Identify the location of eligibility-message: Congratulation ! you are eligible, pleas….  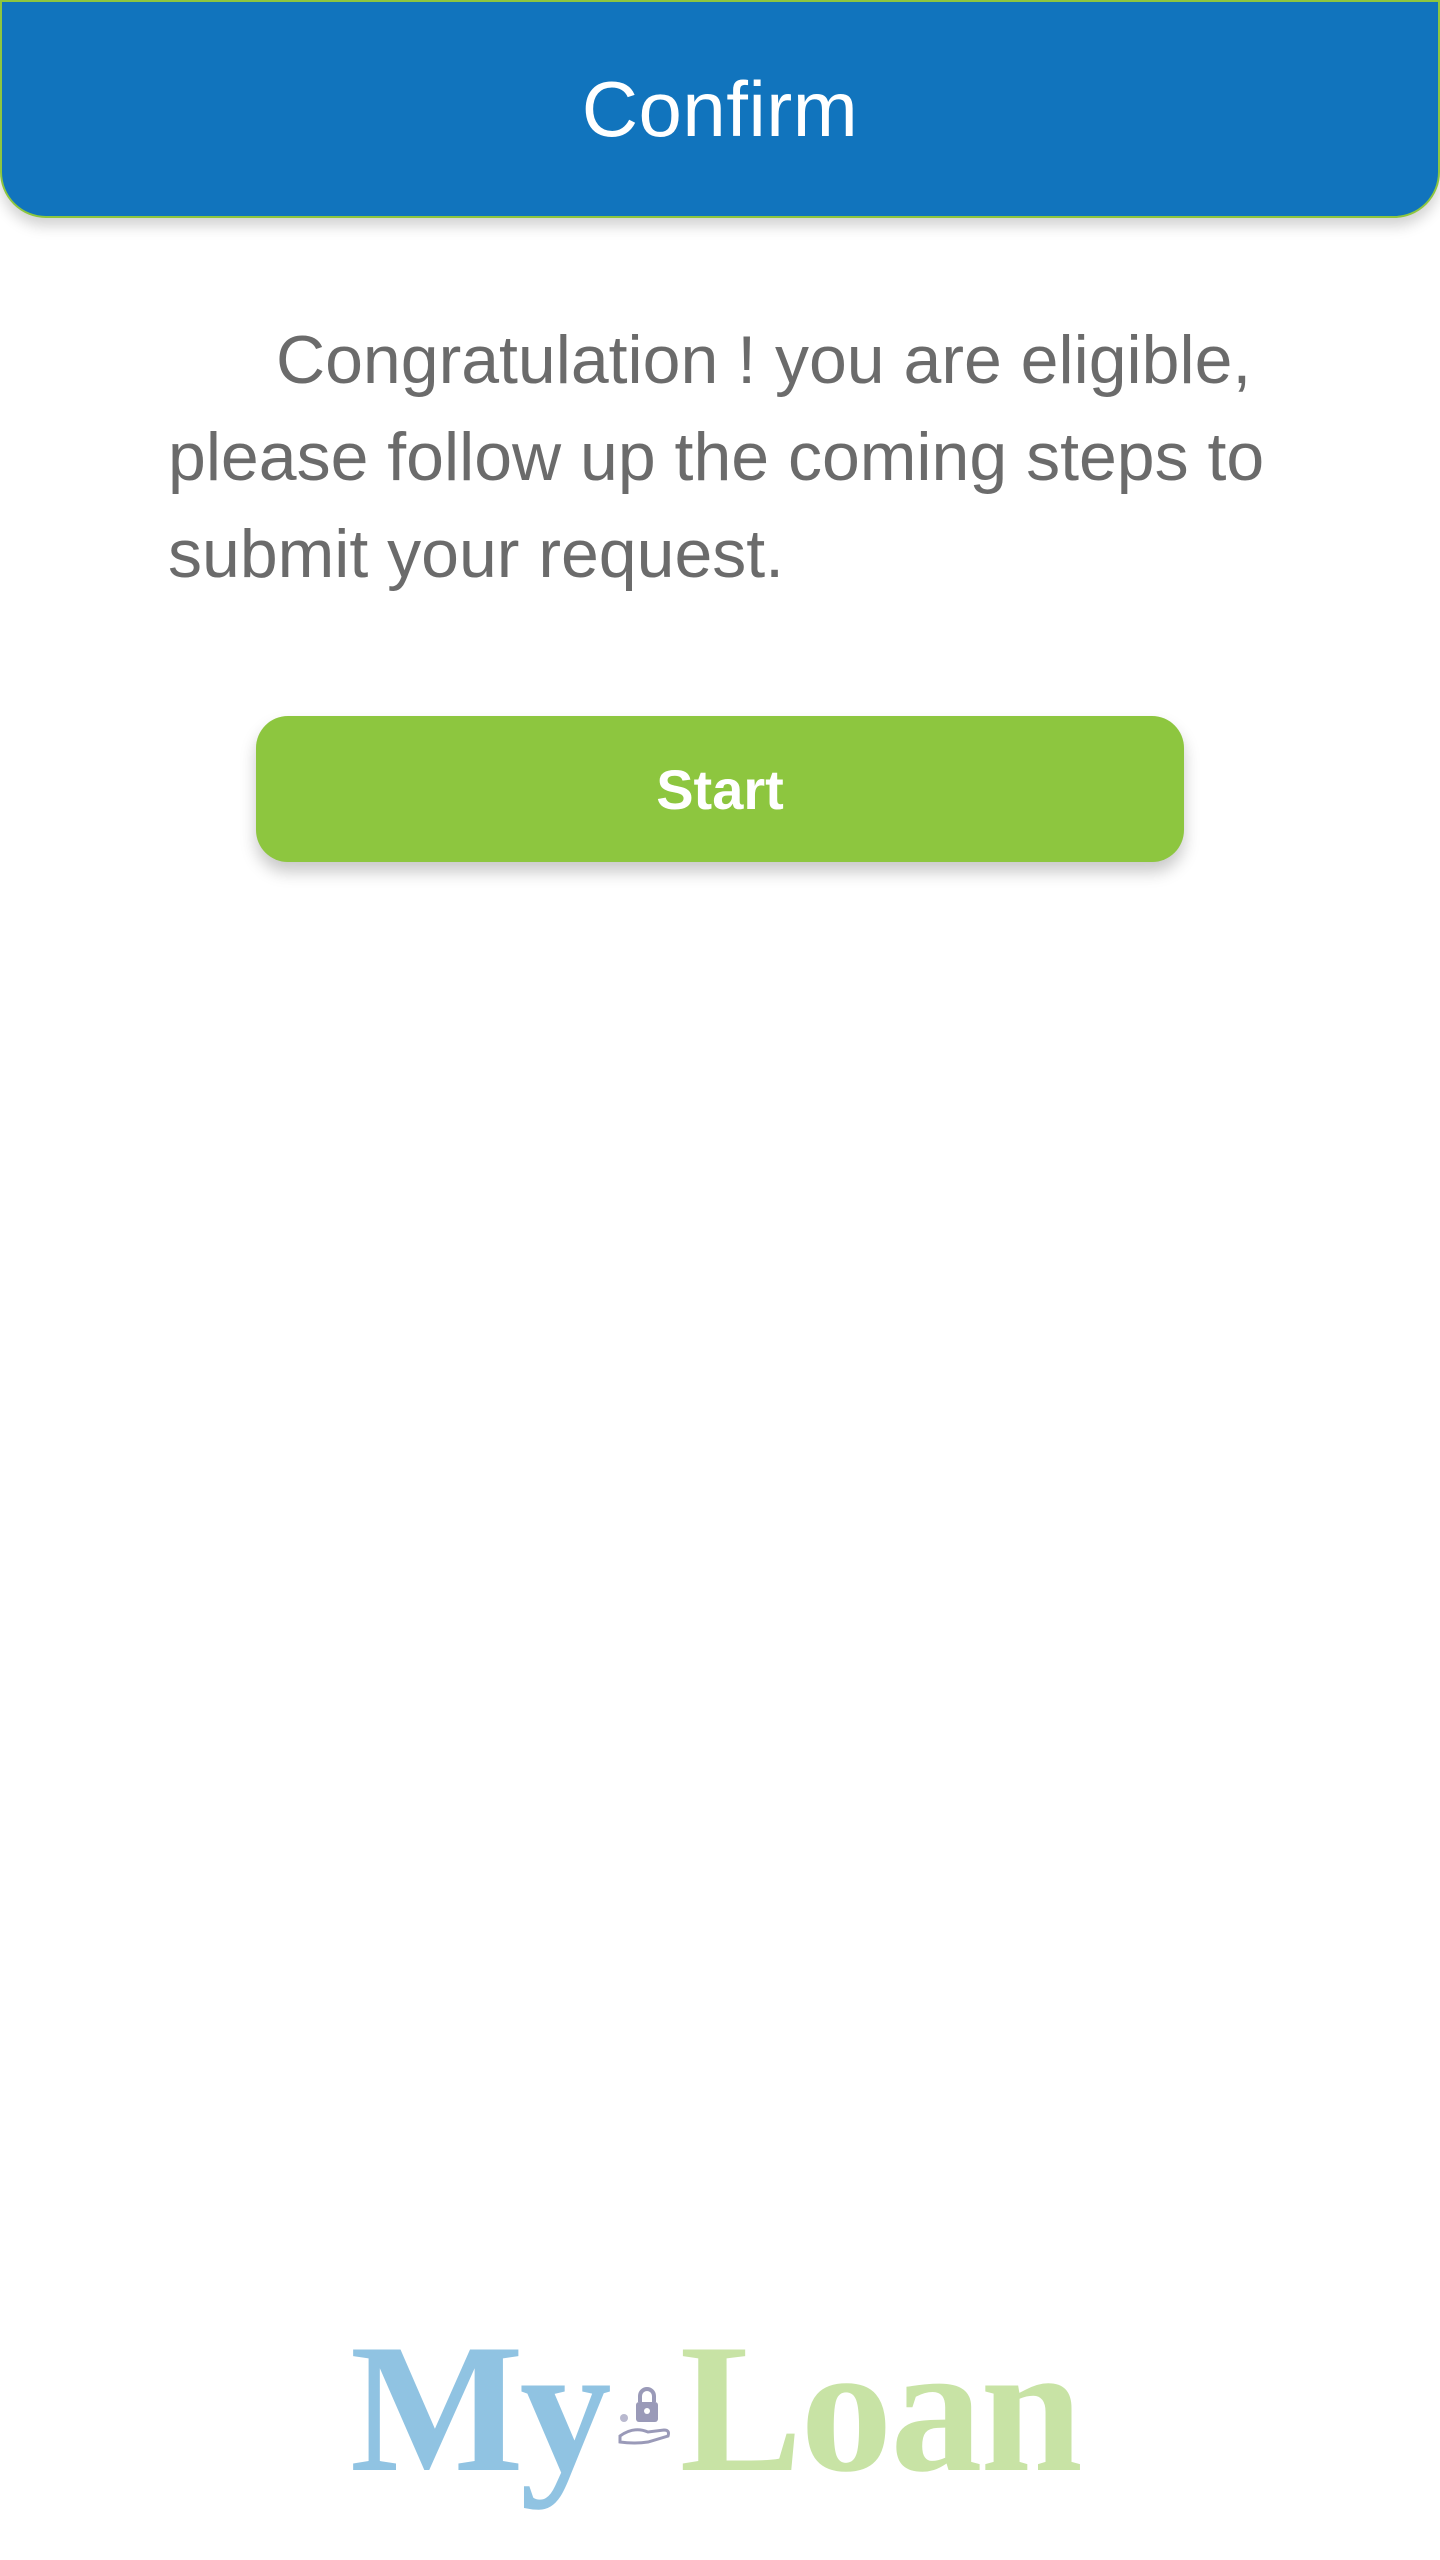
(716, 457).